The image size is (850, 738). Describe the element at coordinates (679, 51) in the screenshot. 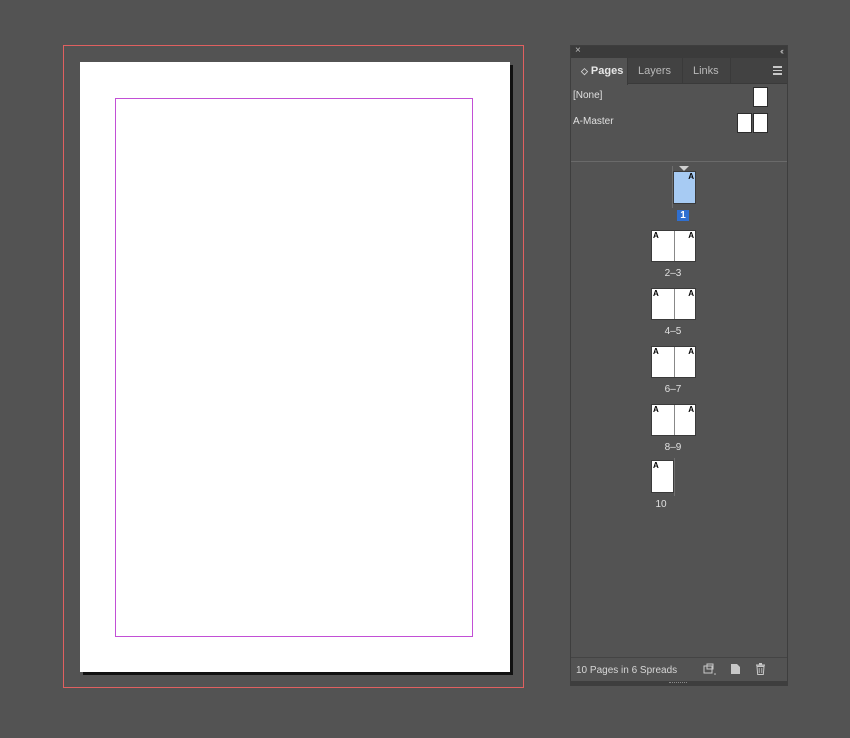

I see `panel-title-bar: × ‹‹` at that location.